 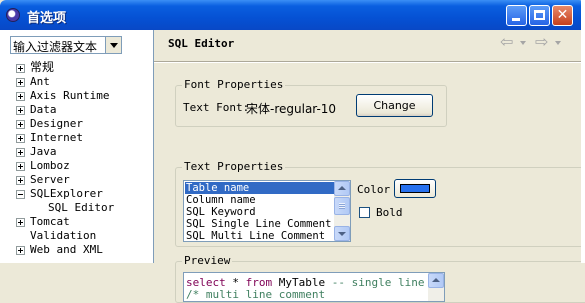 What do you see at coordinates (523, 43) in the screenshot?
I see `back-dropdown-icon` at bounding box center [523, 43].